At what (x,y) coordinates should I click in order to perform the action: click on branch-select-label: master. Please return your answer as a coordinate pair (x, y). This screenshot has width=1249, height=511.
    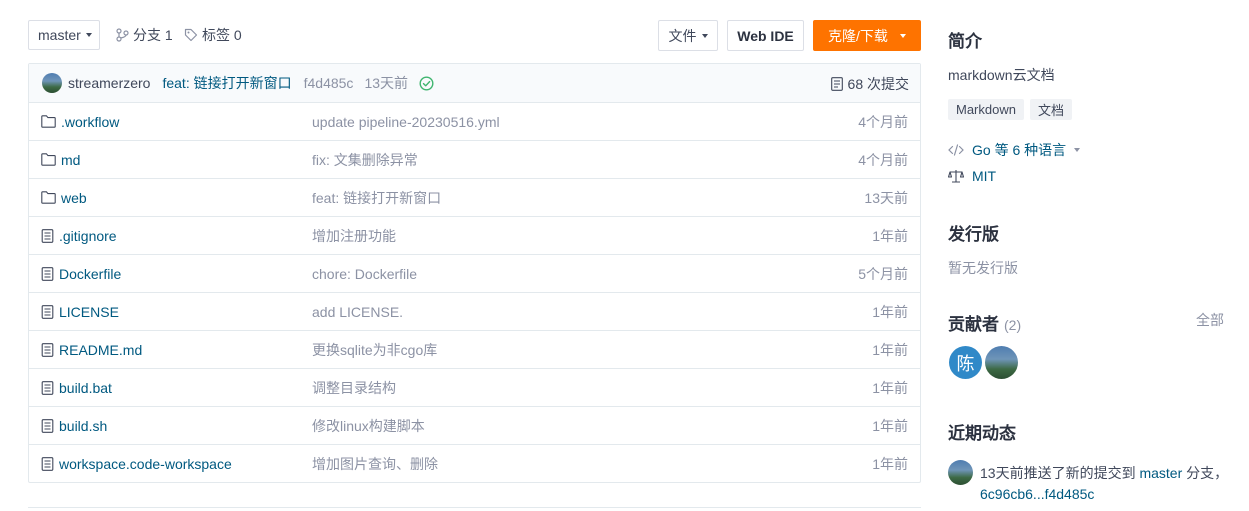
    Looking at the image, I should click on (59, 35).